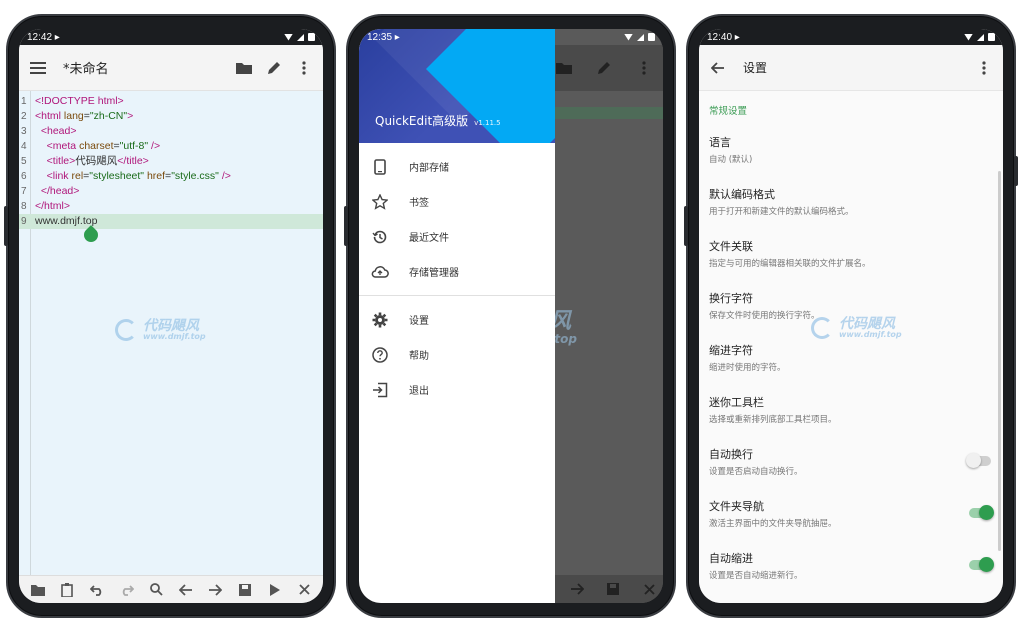 This screenshot has width=1024, height=630. Describe the element at coordinates (731, 159) in the screenshot. I see `settings-item-summary: 自动 (默认)` at that location.